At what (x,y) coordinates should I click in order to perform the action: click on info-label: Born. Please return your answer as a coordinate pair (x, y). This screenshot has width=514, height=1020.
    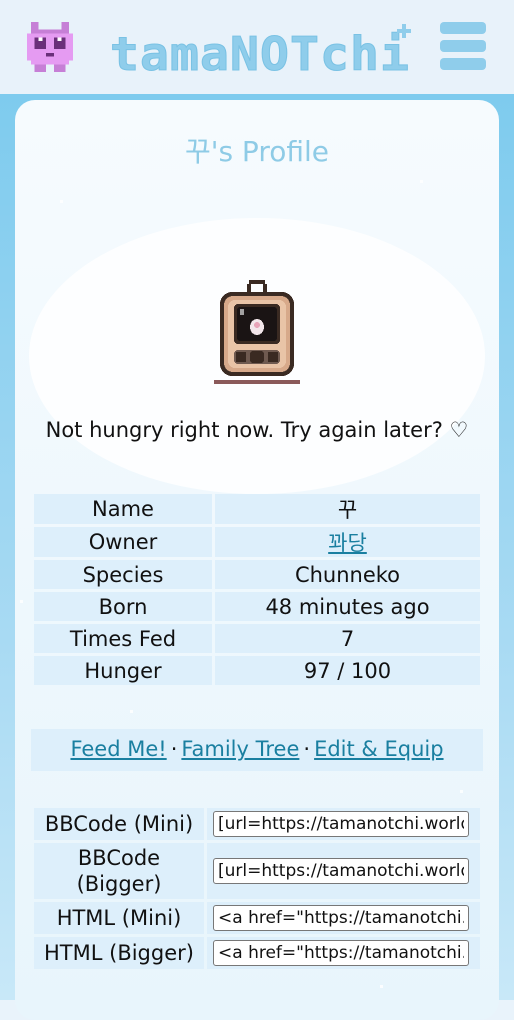
    Looking at the image, I should click on (123, 606).